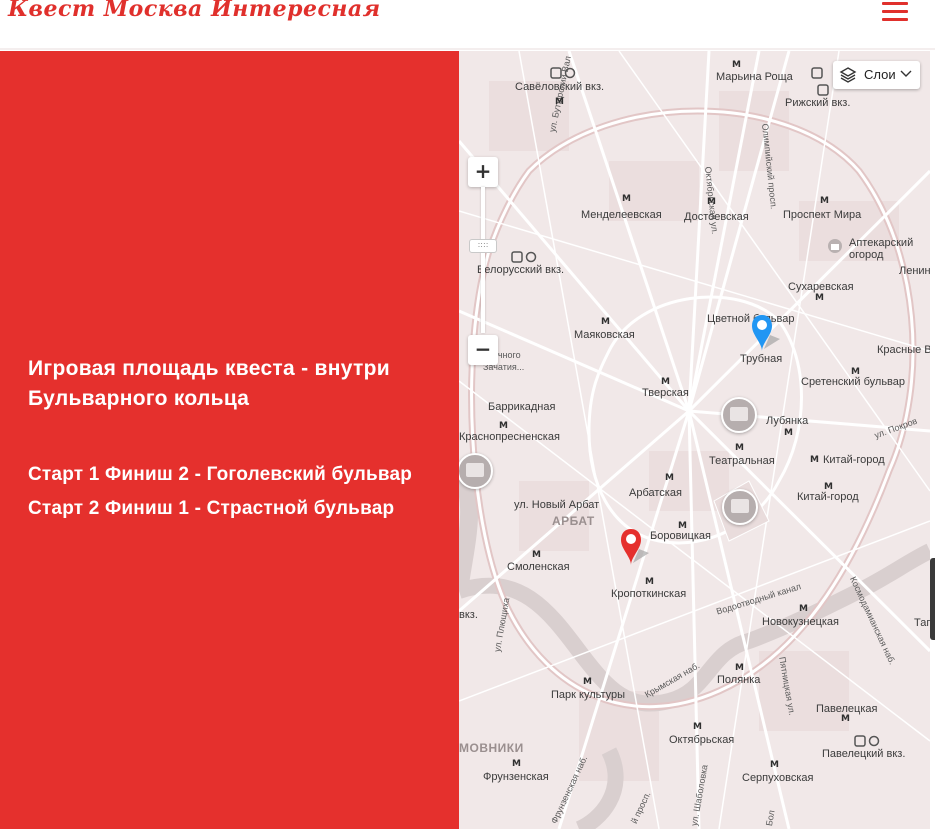  What do you see at coordinates (491, 748) in the screenshot?
I see `district-label: МОВНИКИ` at bounding box center [491, 748].